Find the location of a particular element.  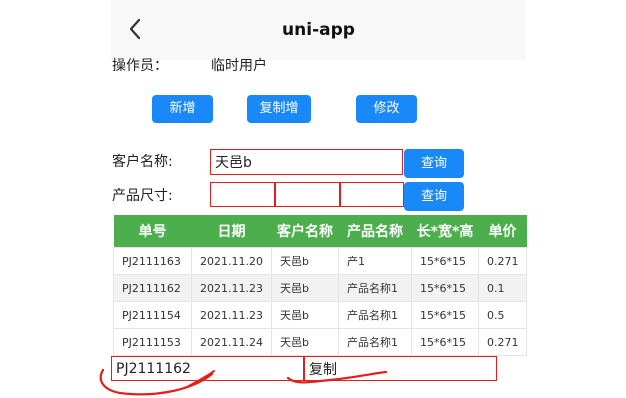

annotation-scribbles is located at coordinates (243, 382).